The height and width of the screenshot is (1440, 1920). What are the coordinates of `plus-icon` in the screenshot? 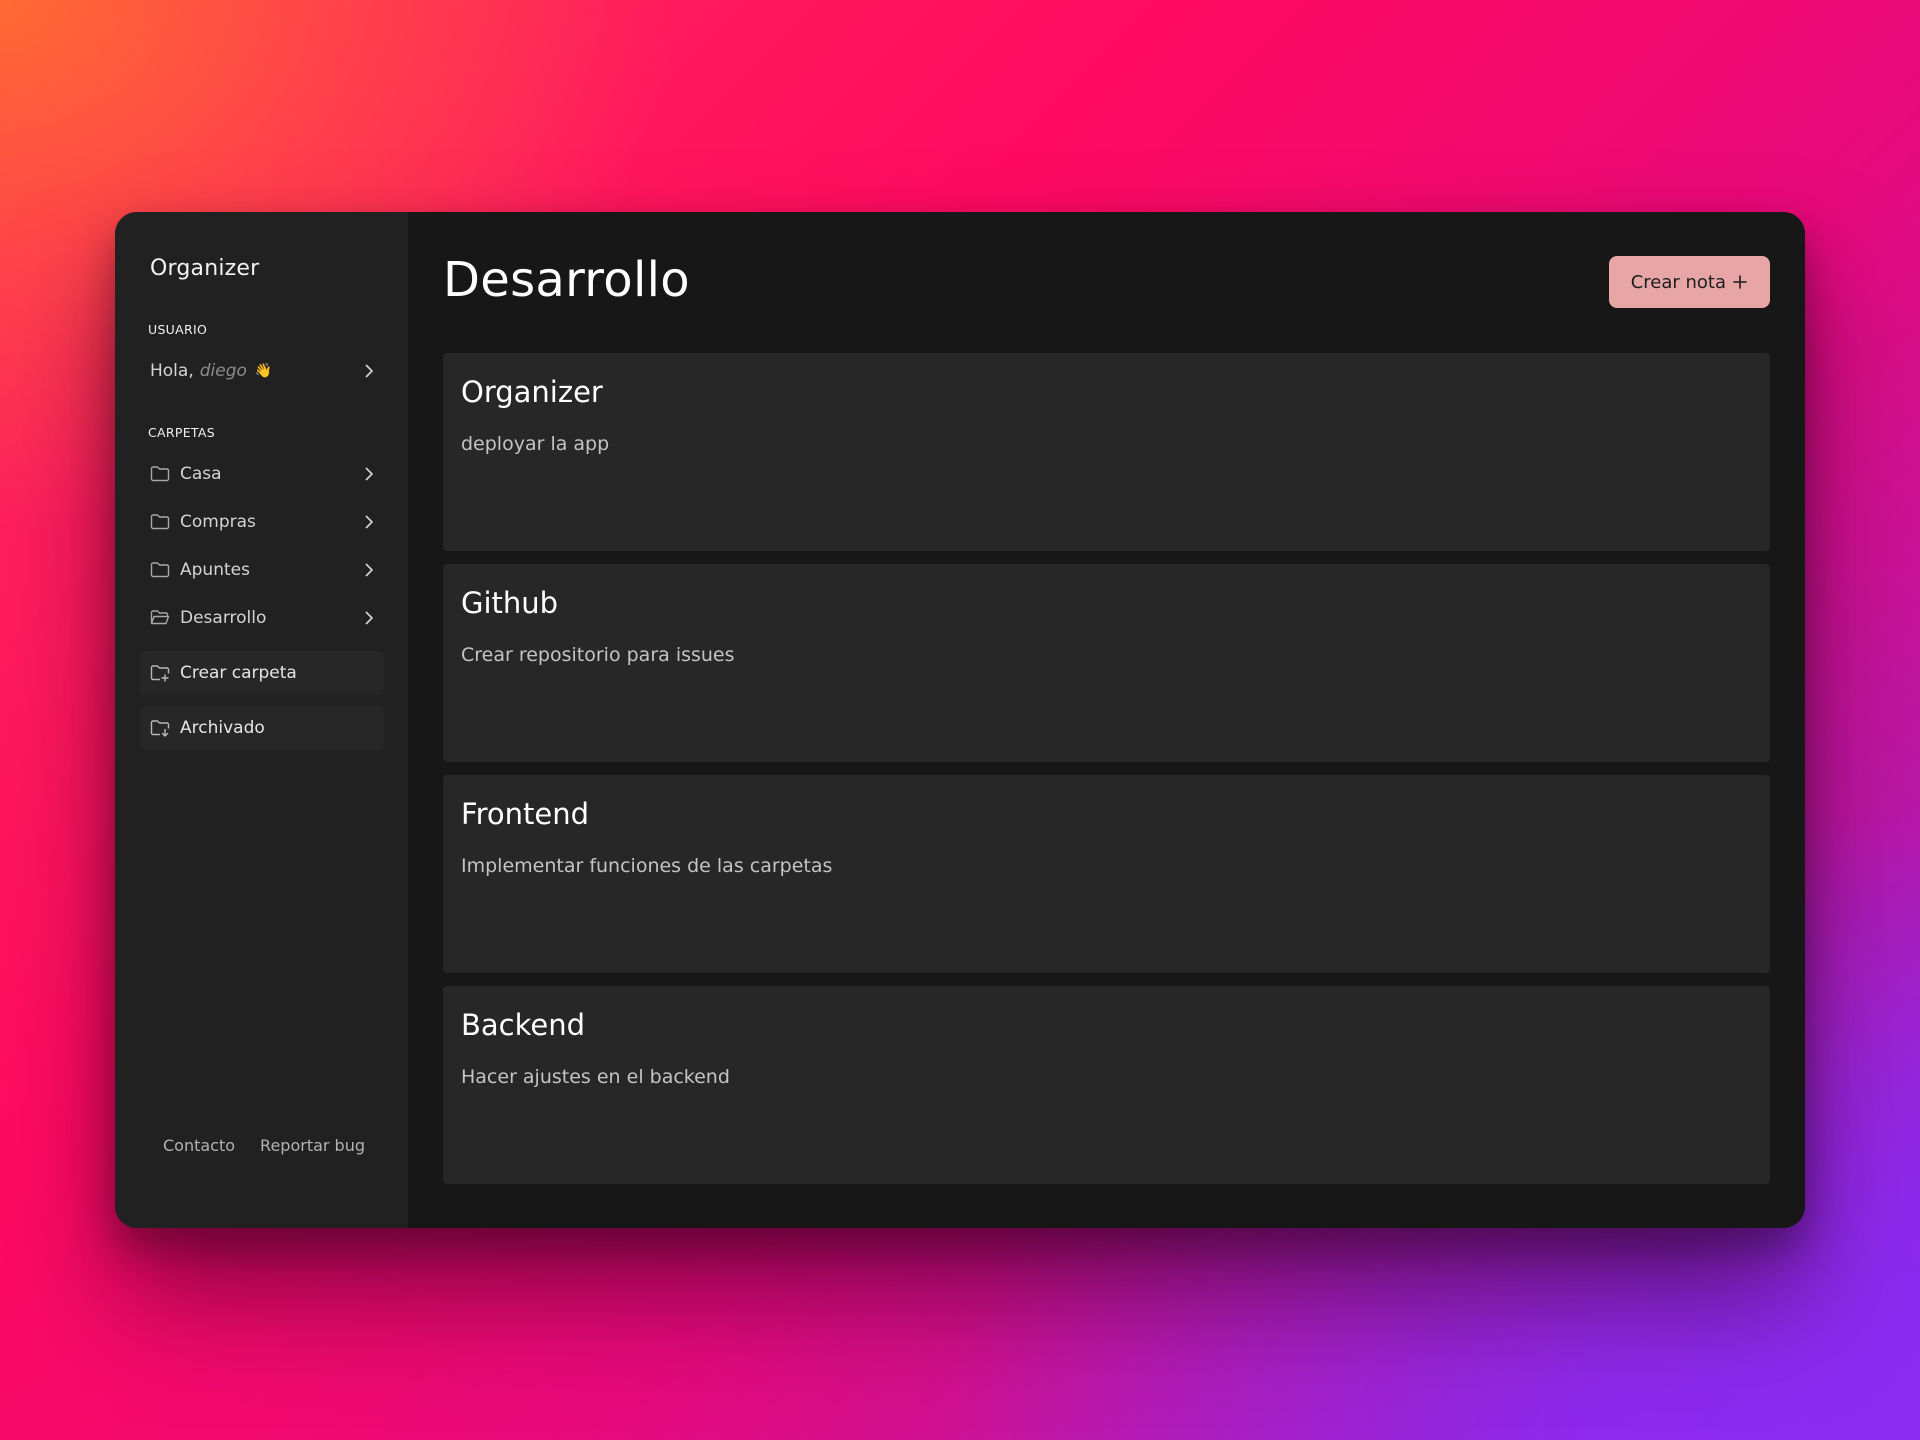 It's located at (1740, 282).